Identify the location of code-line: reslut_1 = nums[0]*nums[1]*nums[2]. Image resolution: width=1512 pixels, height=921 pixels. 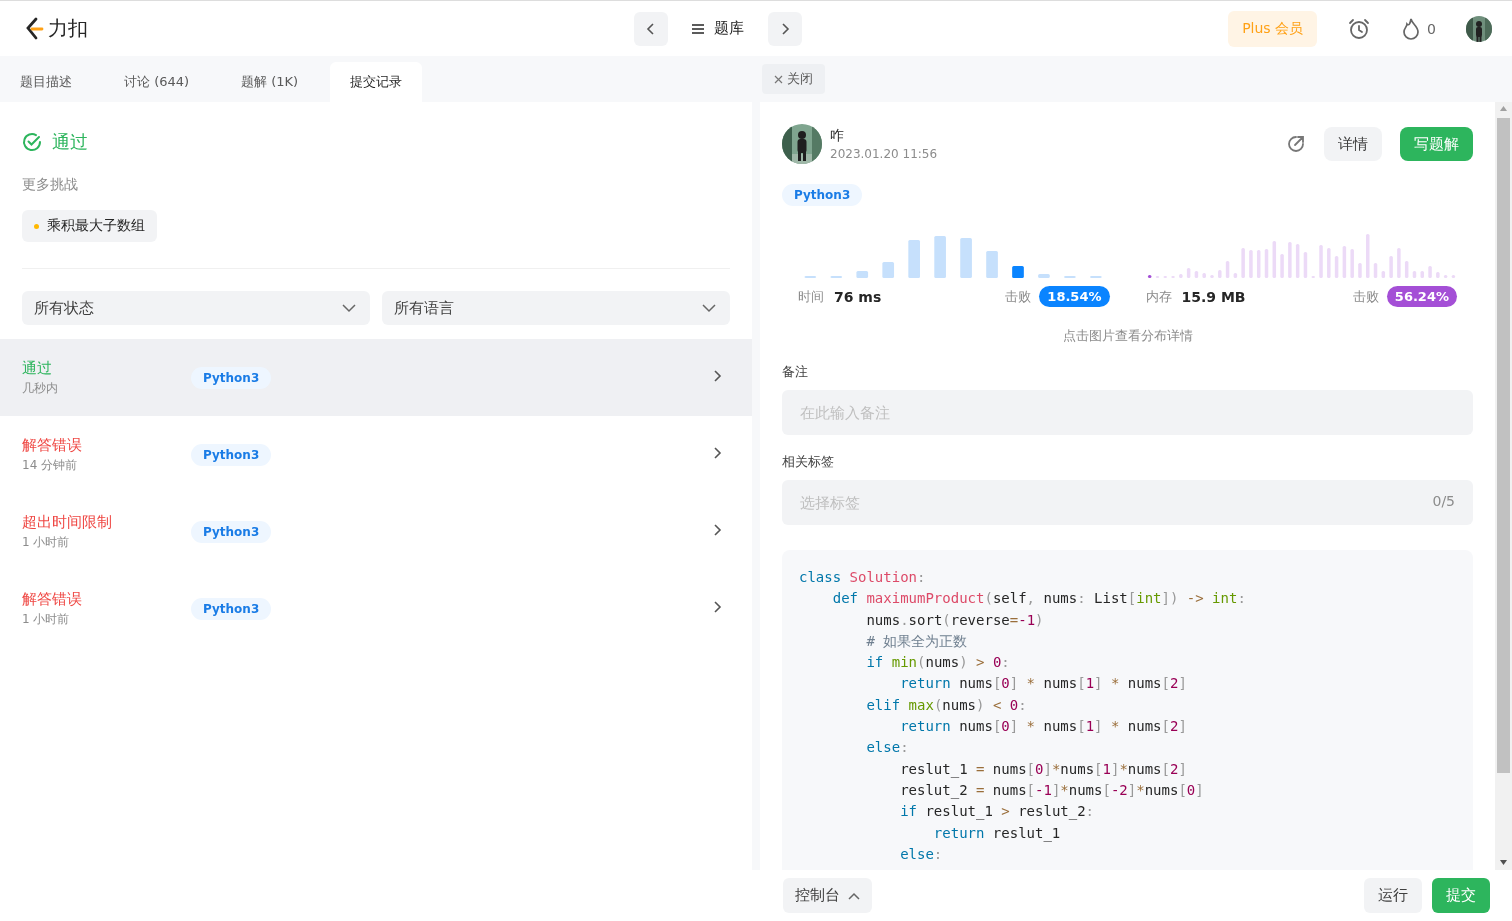
(1043, 769).